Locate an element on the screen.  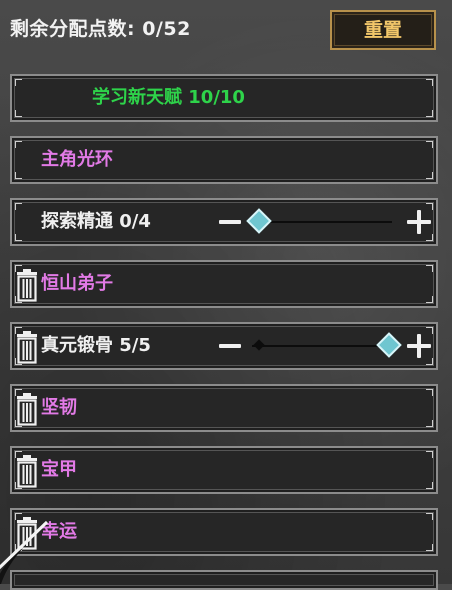
slider-start-marker is located at coordinates (259, 345).